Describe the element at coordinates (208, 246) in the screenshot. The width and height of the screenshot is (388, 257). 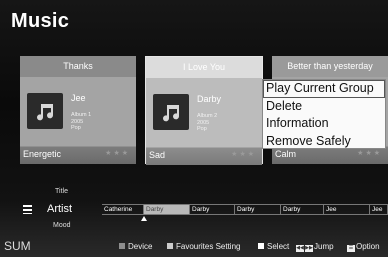
I see `legend-favourites-label: Favourites Setting` at that location.